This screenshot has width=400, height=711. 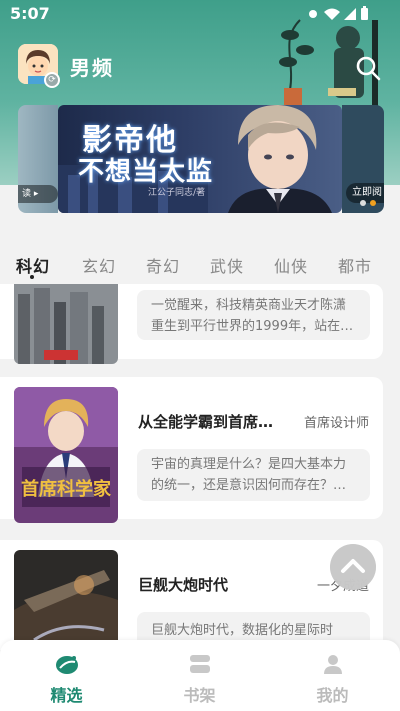 I want to click on bookshelf-icon, so click(x=200, y=664).